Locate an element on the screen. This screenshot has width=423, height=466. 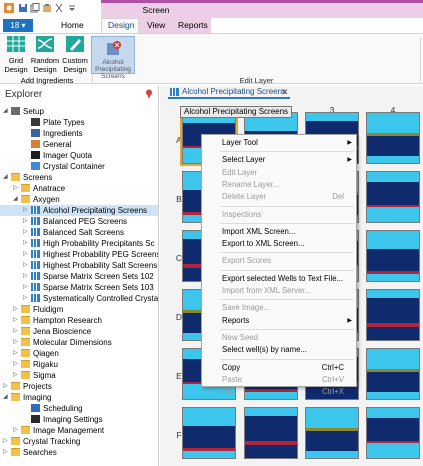
tree-item-highest-probability-peg-screens: ▷ Highest Probability PEG Screens is located at coordinates (90, 254).